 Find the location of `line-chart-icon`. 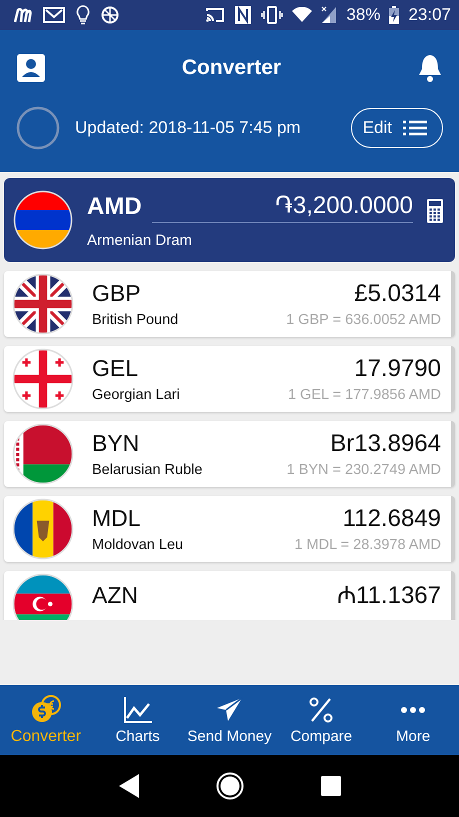

line-chart-icon is located at coordinates (137, 710).